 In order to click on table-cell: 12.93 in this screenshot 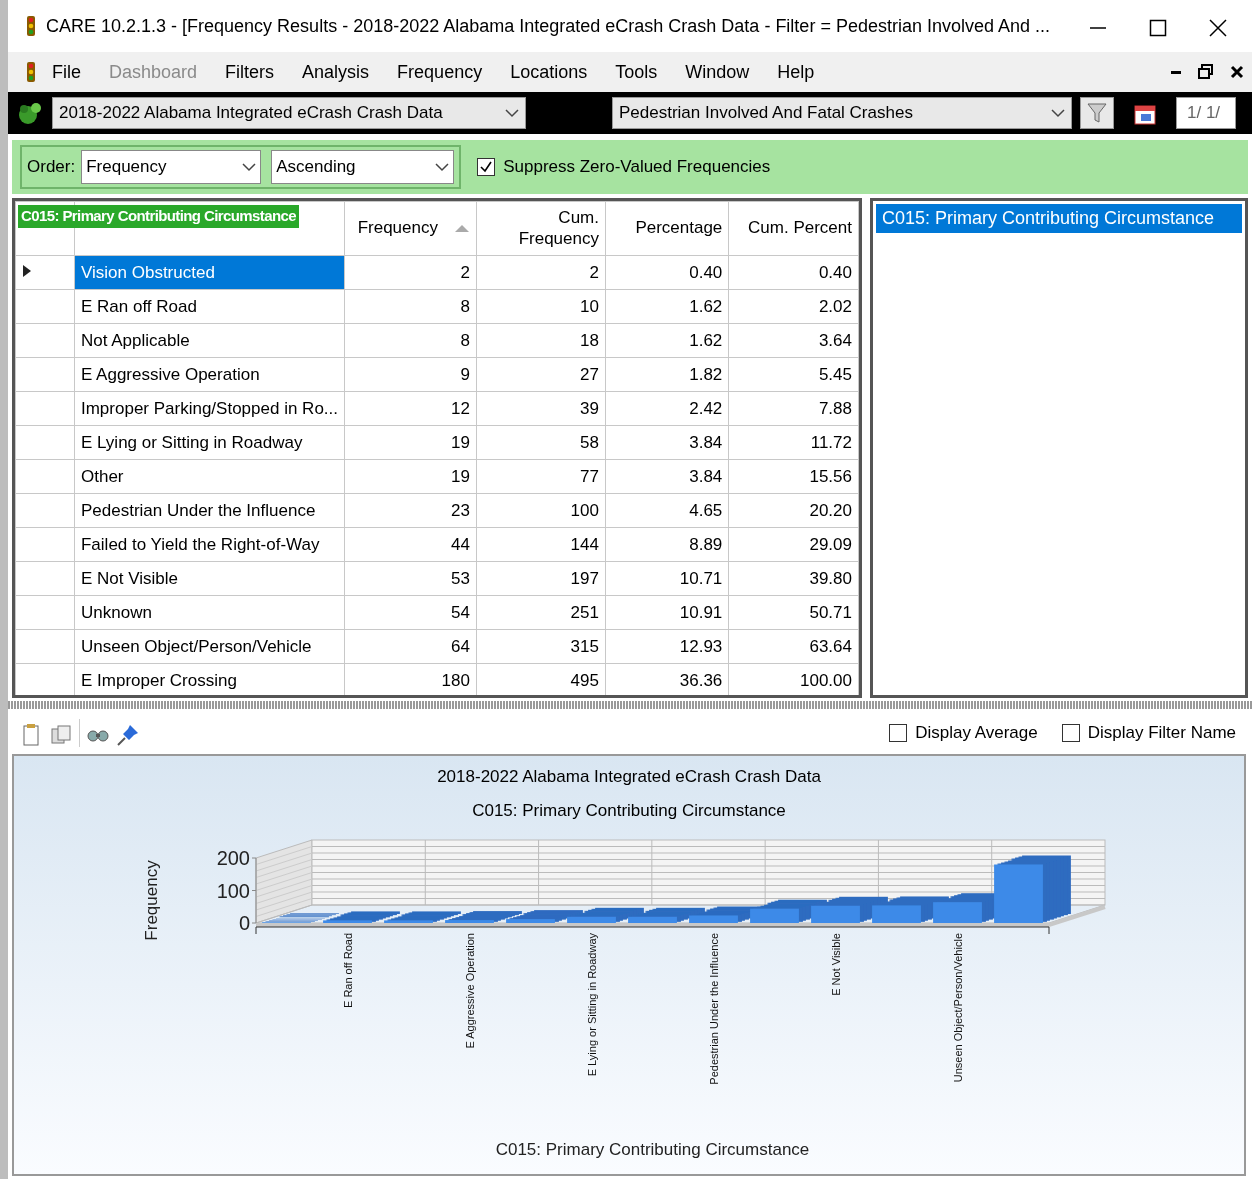, I will do `click(667, 646)`.